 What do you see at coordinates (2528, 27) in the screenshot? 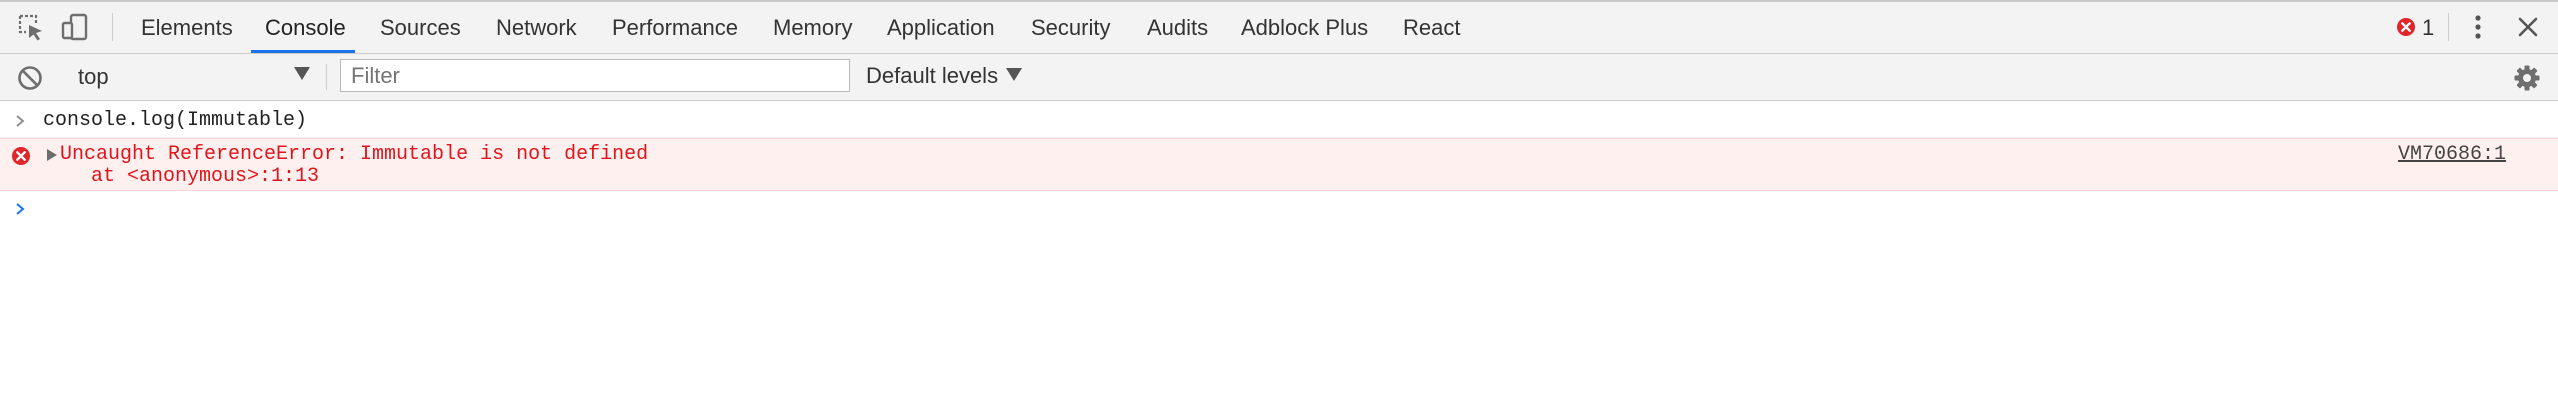
I see `close-icon` at bounding box center [2528, 27].